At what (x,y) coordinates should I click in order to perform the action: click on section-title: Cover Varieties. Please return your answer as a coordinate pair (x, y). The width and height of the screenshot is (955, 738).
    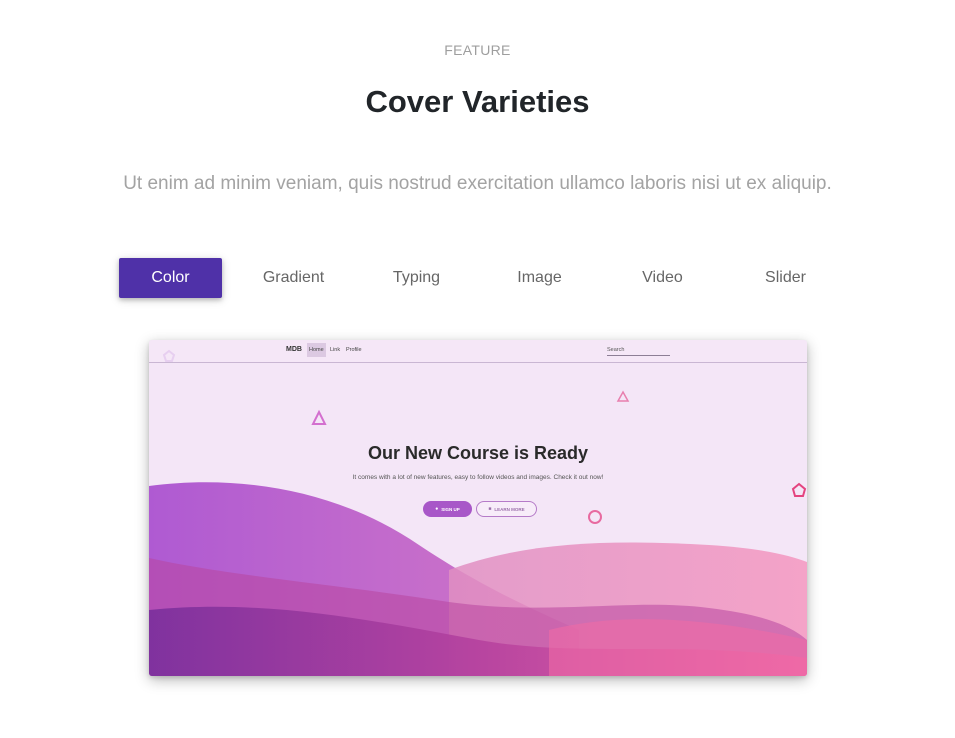
    Looking at the image, I should click on (477, 101).